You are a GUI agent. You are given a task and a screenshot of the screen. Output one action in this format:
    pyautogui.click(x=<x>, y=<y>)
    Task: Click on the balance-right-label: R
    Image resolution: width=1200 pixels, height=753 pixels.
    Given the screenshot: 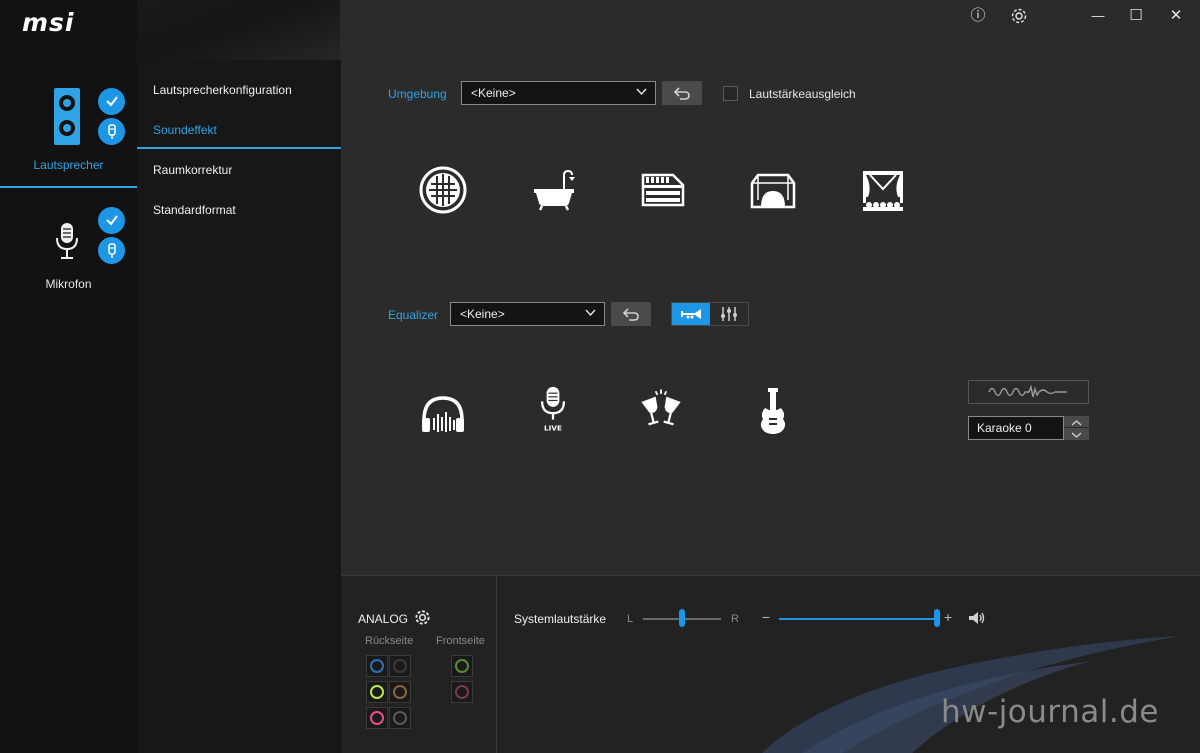 What is the action you would take?
    pyautogui.click(x=735, y=619)
    